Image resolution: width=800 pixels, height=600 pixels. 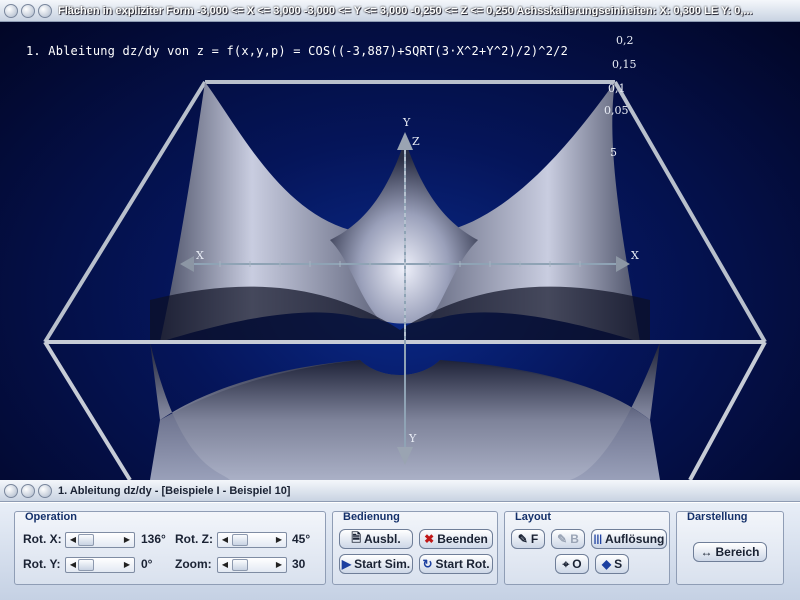 What do you see at coordinates (456, 564) in the screenshot?
I see `start-rot-button: ↻ Start Rot.` at bounding box center [456, 564].